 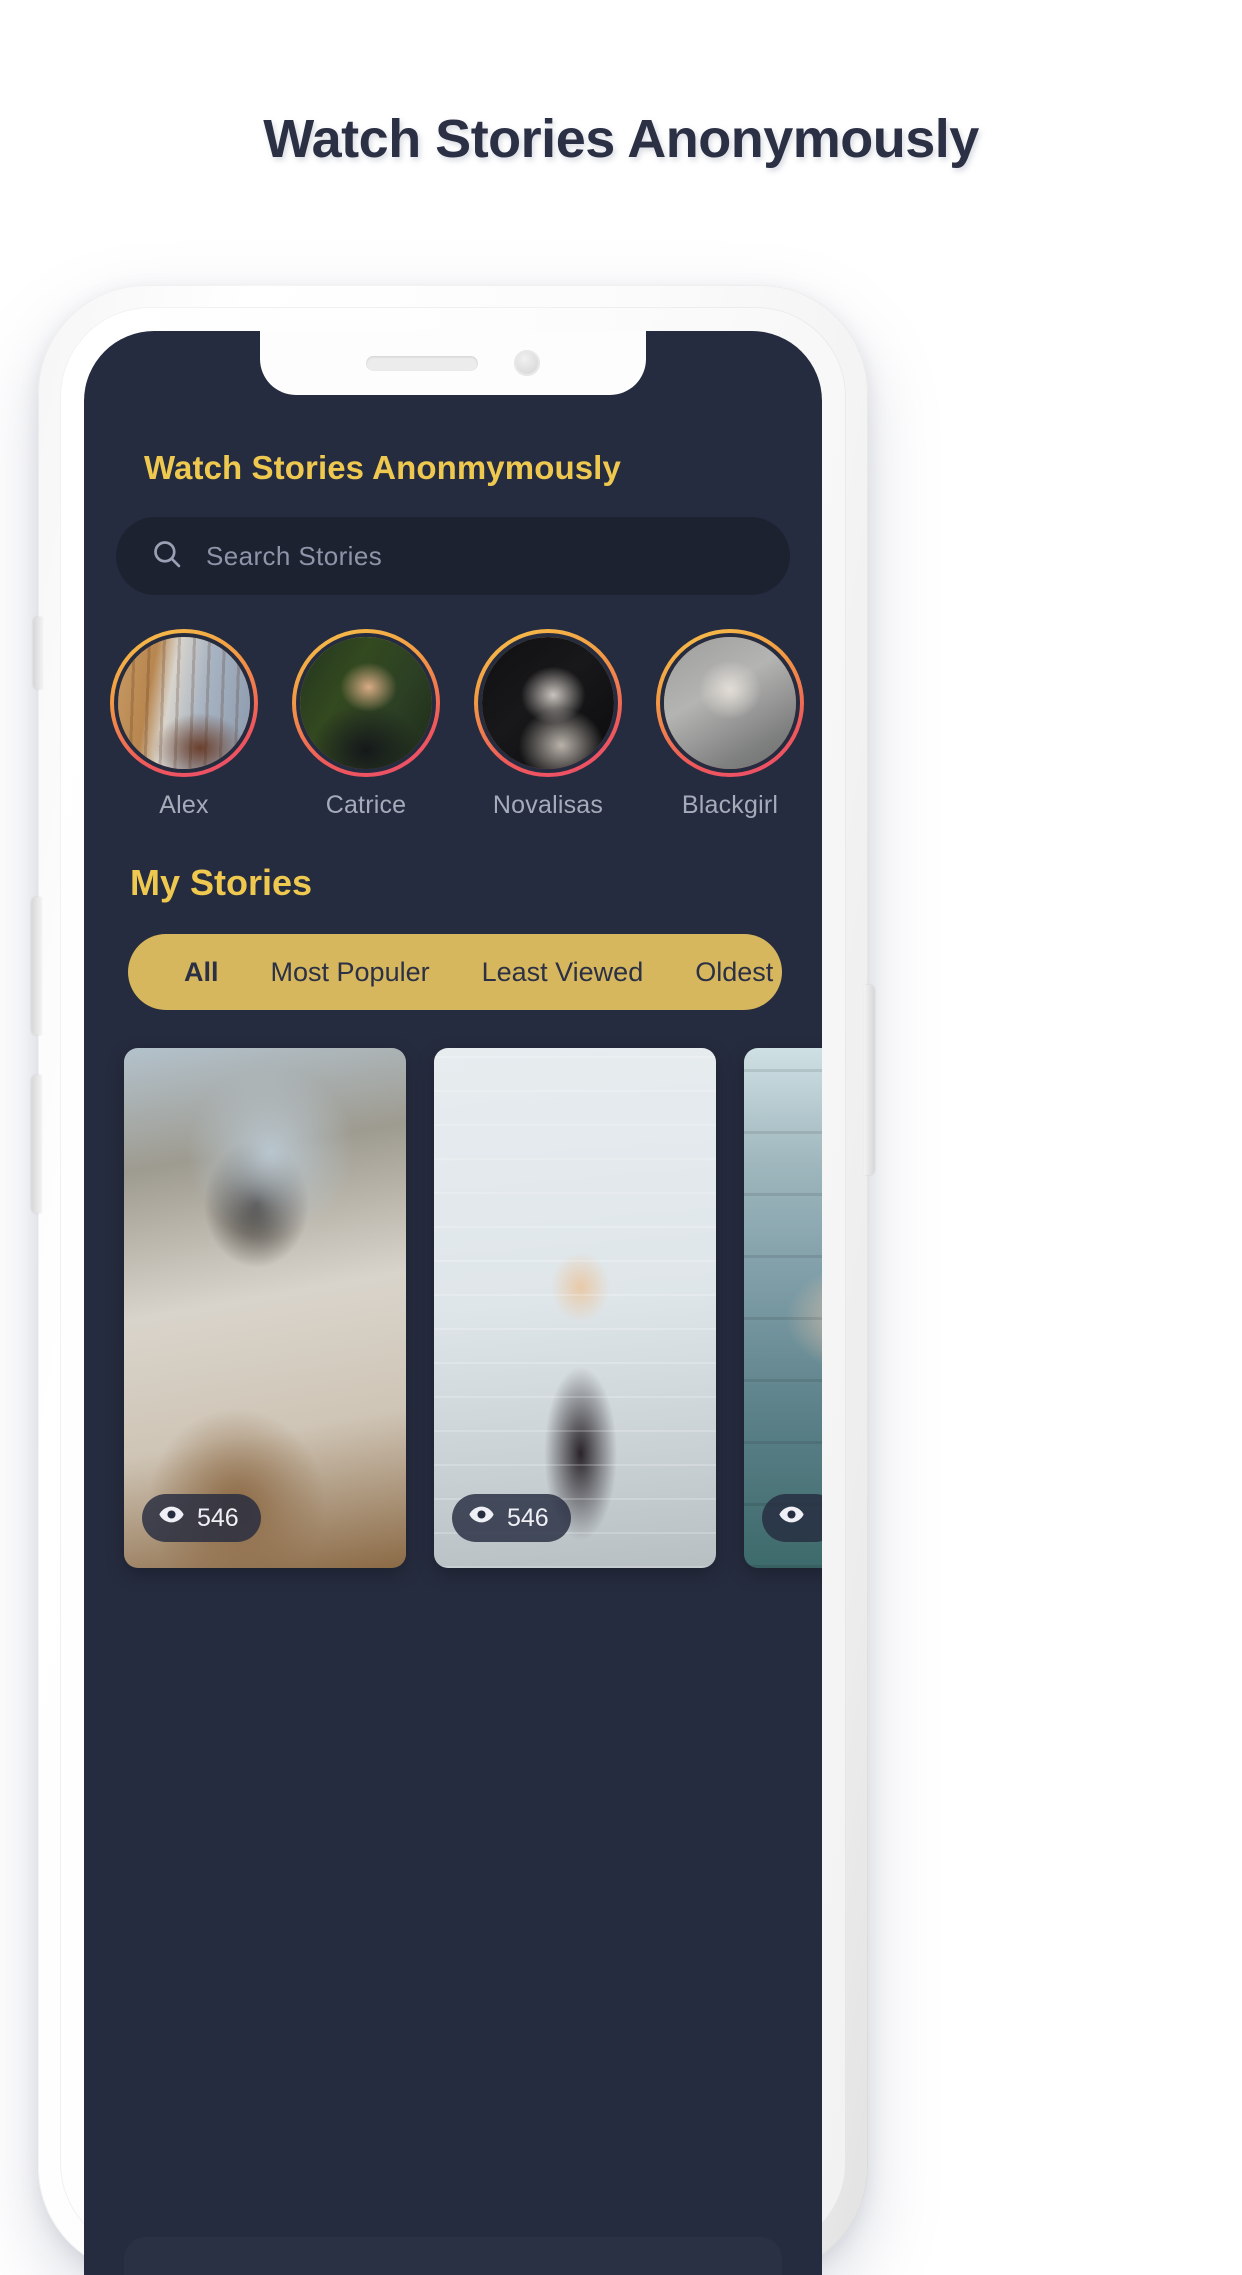 What do you see at coordinates (350, 972) in the screenshot?
I see `tab-most-populer: Most Populer` at bounding box center [350, 972].